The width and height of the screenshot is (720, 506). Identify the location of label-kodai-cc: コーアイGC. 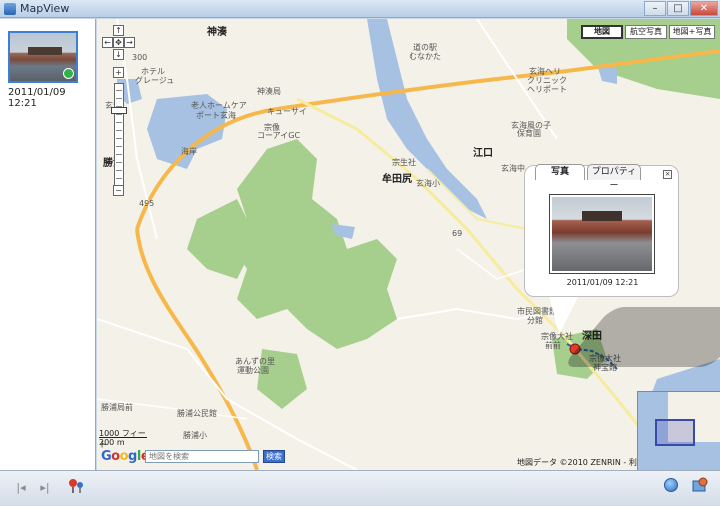
(279, 135).